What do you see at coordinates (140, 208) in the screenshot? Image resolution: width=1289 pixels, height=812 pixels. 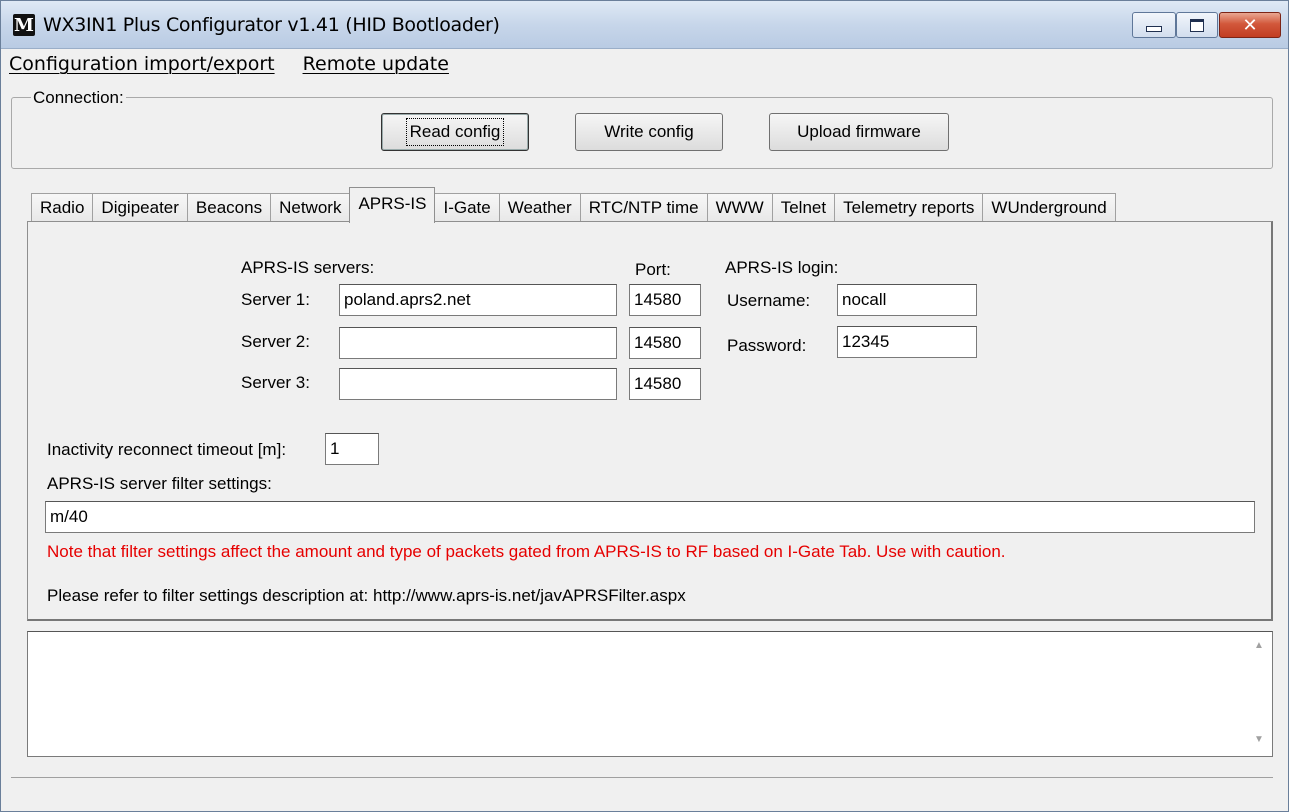 I see `tab-digipeater: Digipeater` at bounding box center [140, 208].